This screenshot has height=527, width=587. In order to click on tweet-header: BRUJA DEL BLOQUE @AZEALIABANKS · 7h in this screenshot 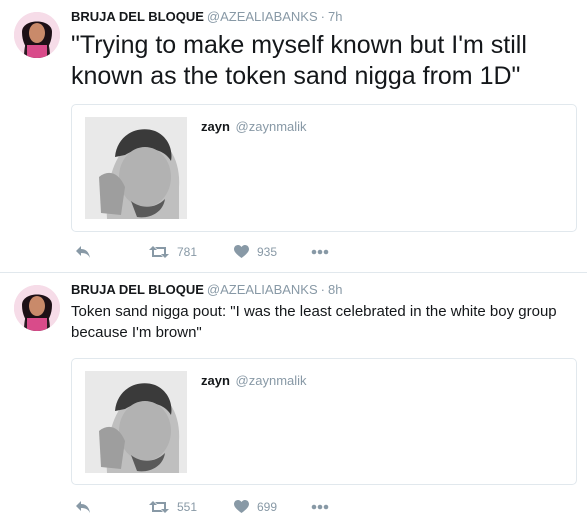, I will do `click(206, 16)`.